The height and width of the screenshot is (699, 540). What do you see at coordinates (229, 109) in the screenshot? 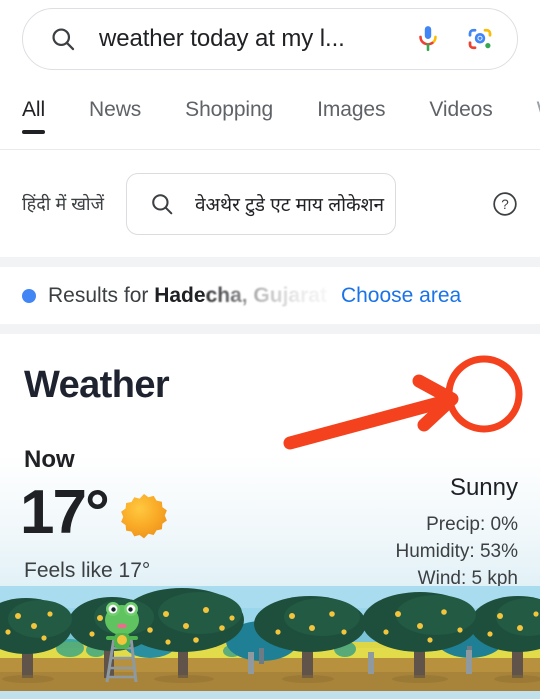
I see `tab-shopping-label: Shopping` at bounding box center [229, 109].